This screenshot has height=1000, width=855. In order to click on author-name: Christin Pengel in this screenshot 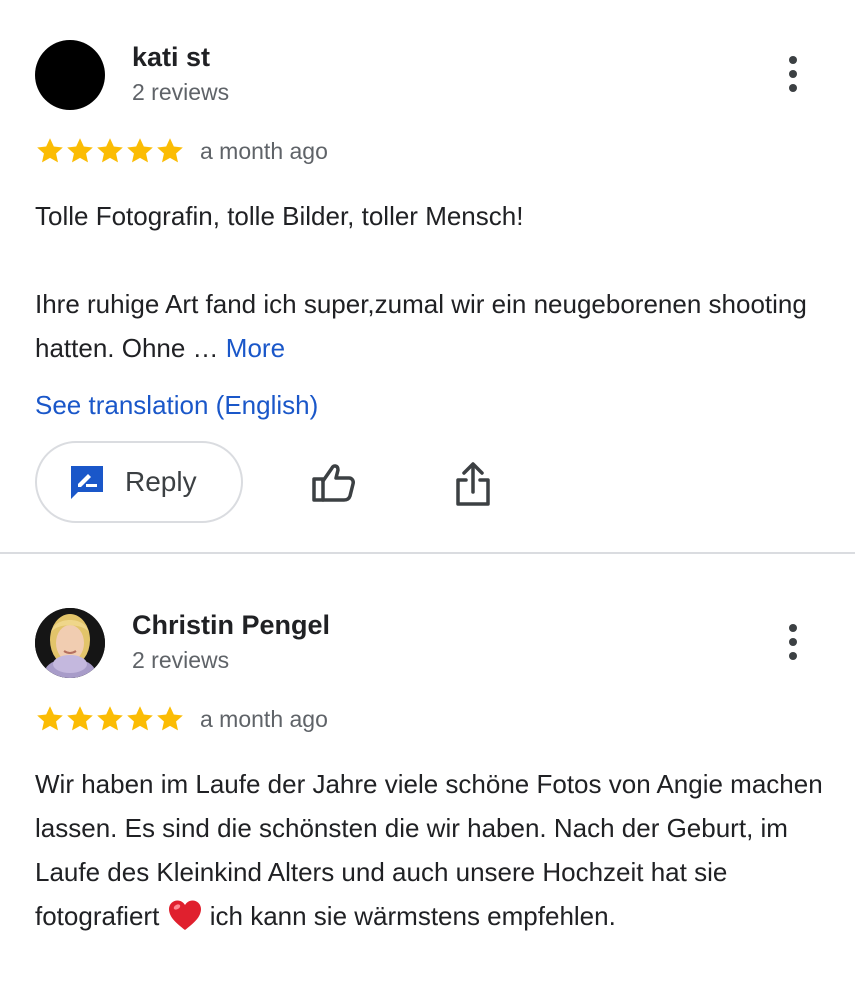, I will do `click(231, 625)`.